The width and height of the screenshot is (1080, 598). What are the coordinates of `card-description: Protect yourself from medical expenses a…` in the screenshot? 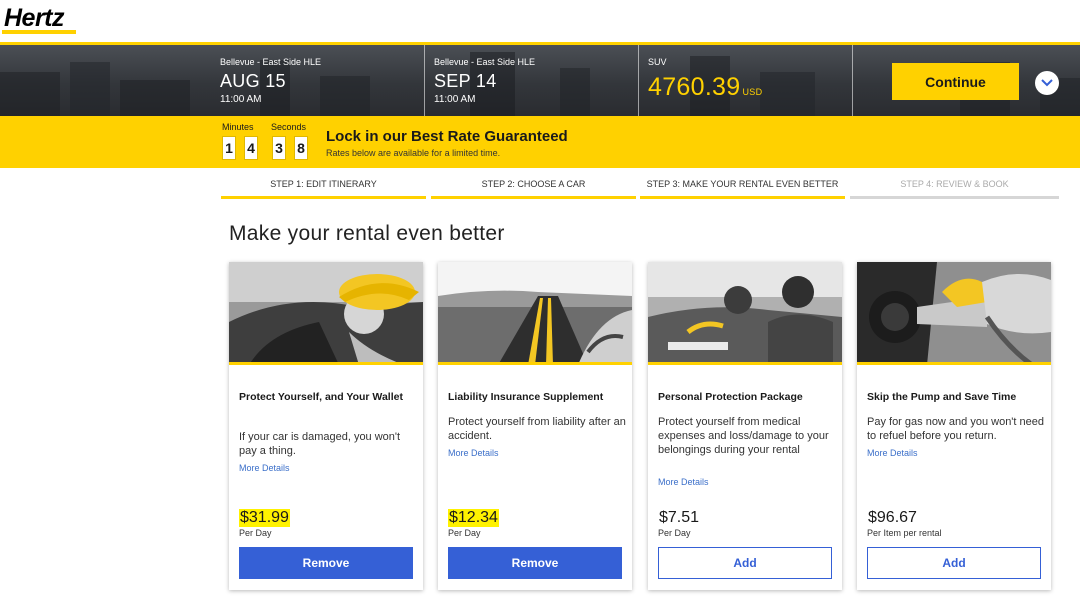 It's located at (743, 436).